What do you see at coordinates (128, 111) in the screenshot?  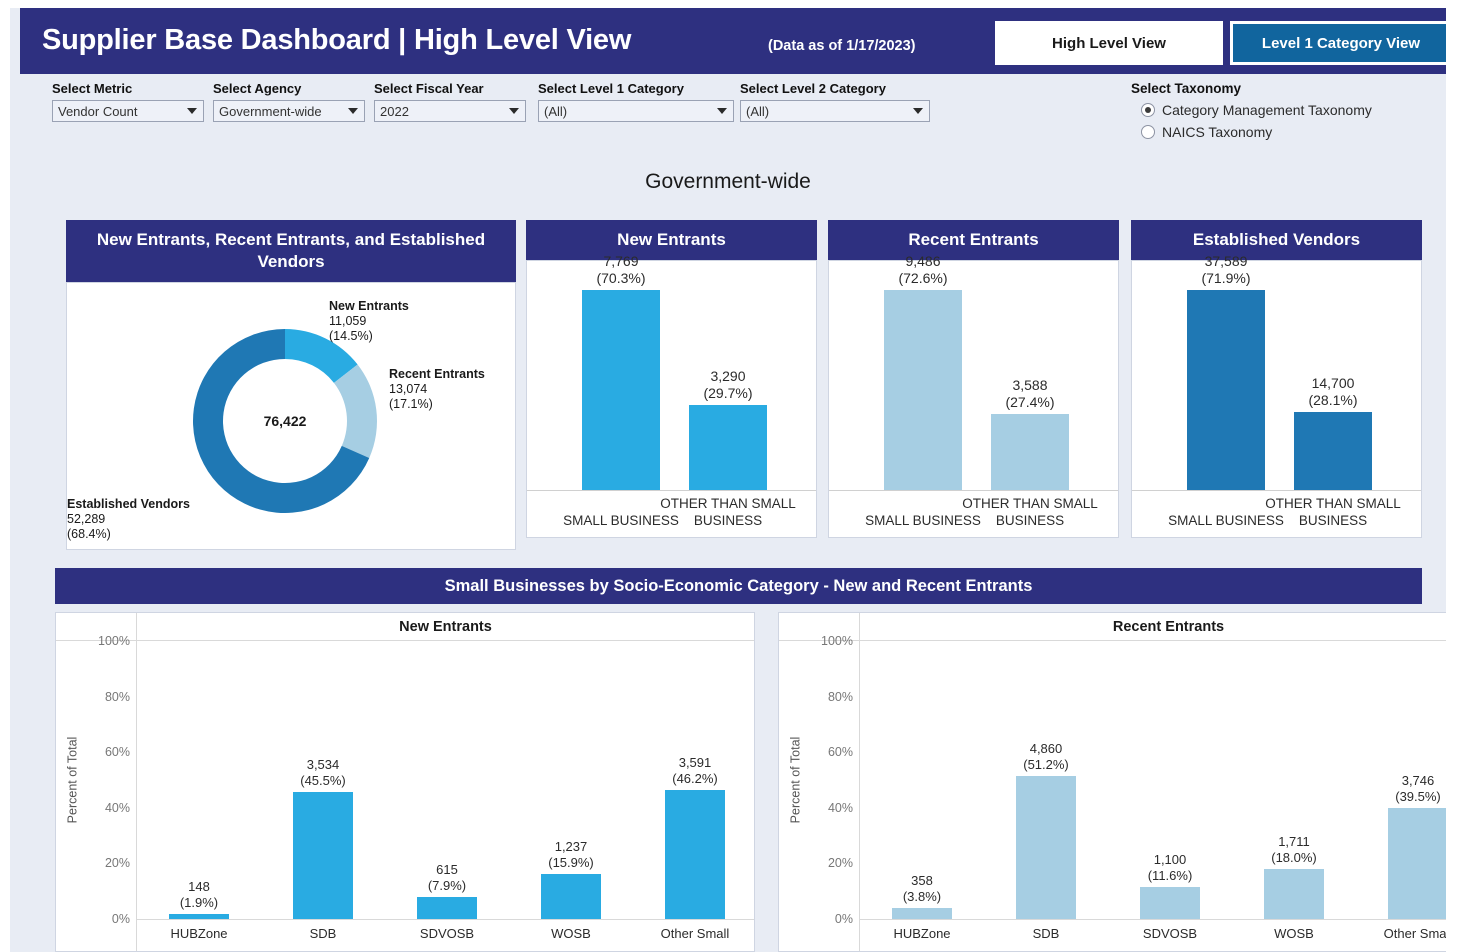 I see `select-metric-dropdown: Vendor Count` at bounding box center [128, 111].